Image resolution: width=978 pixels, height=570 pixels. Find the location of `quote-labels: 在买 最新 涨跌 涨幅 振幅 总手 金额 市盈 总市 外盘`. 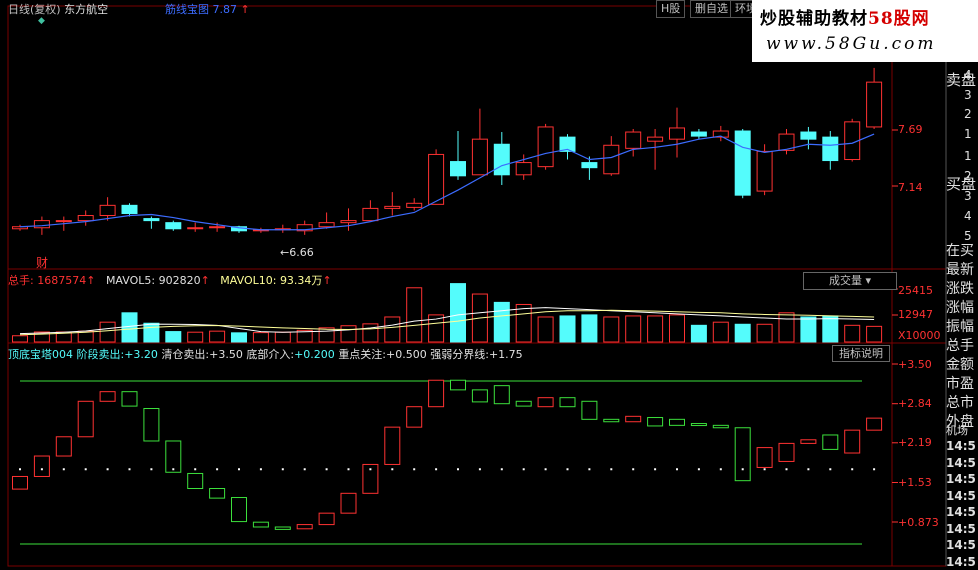

quote-labels: 在买 最新 涨跌 涨幅 振幅 总手 金额 市盈 总市 外盘 is located at coordinates (960, 336).